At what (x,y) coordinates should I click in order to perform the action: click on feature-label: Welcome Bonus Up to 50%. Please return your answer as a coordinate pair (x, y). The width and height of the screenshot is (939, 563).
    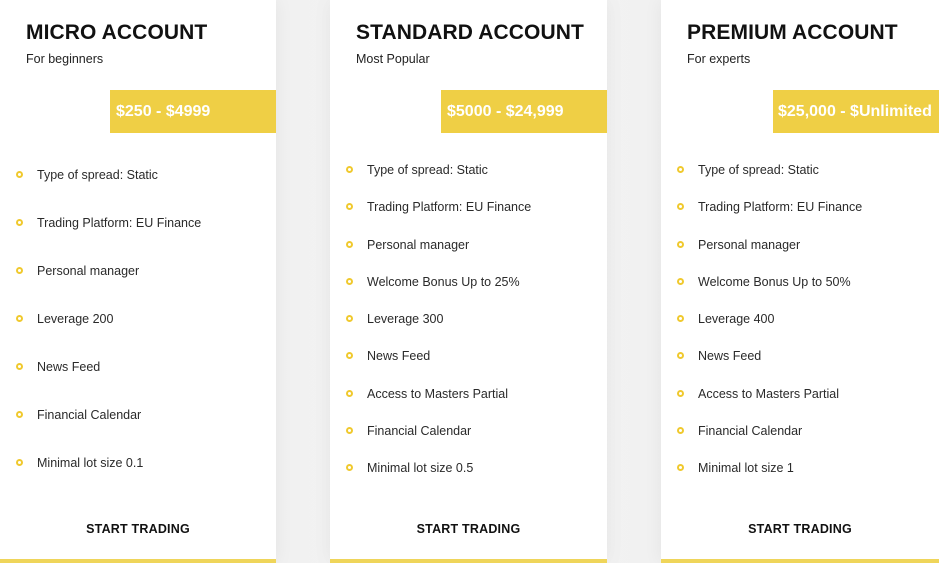
    Looking at the image, I should click on (774, 281).